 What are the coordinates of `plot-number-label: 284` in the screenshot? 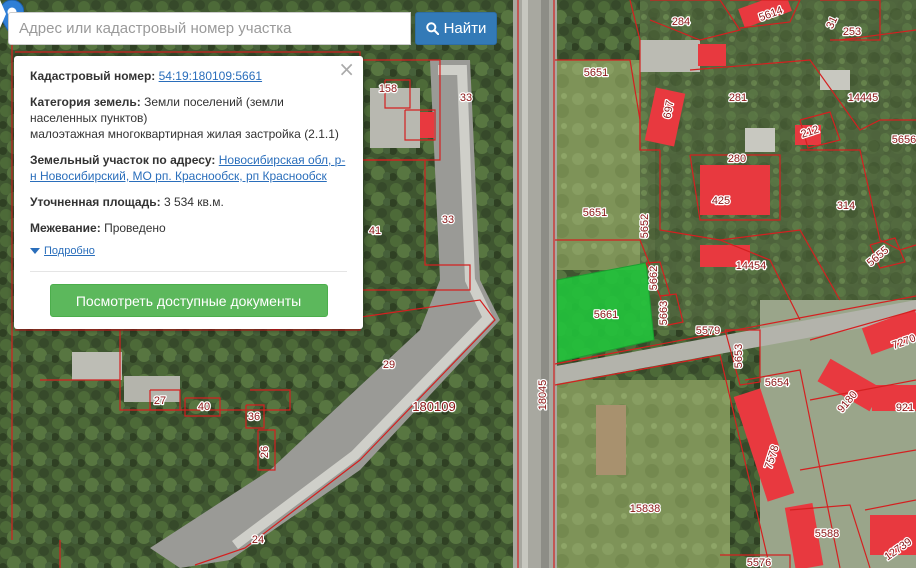 It's located at (681, 22).